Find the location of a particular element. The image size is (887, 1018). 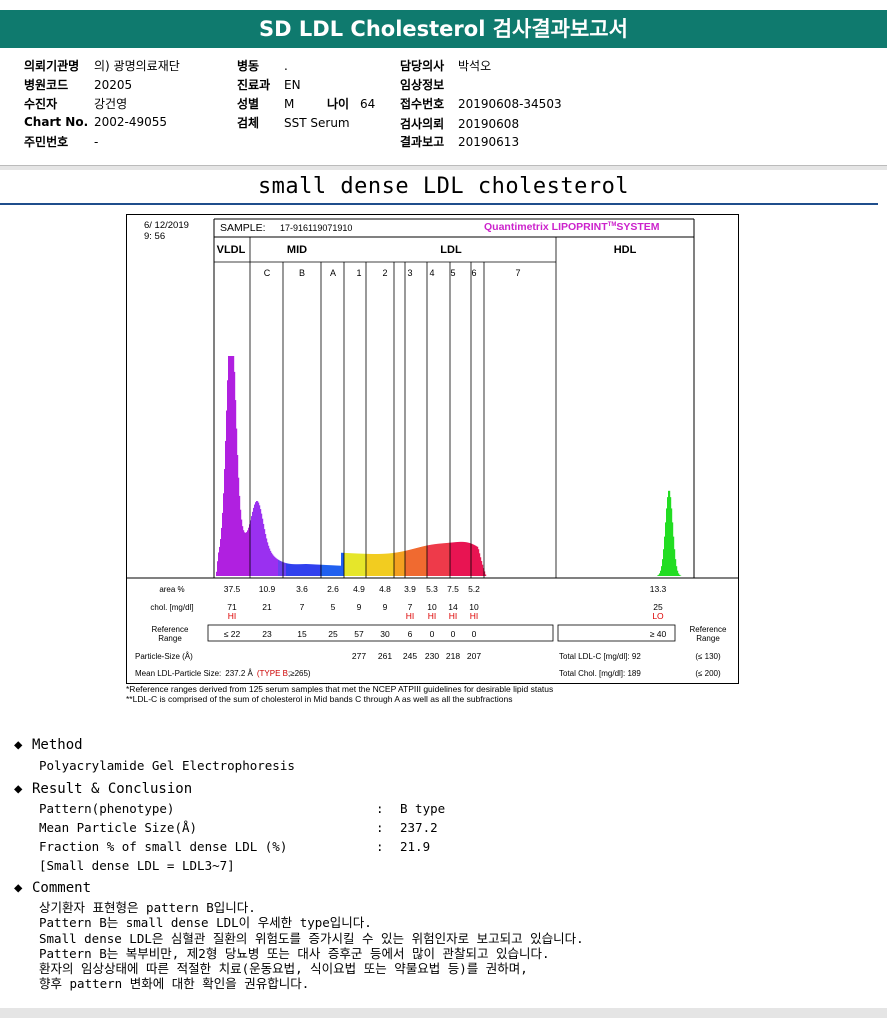

area-value: 13.3 is located at coordinates (658, 589).